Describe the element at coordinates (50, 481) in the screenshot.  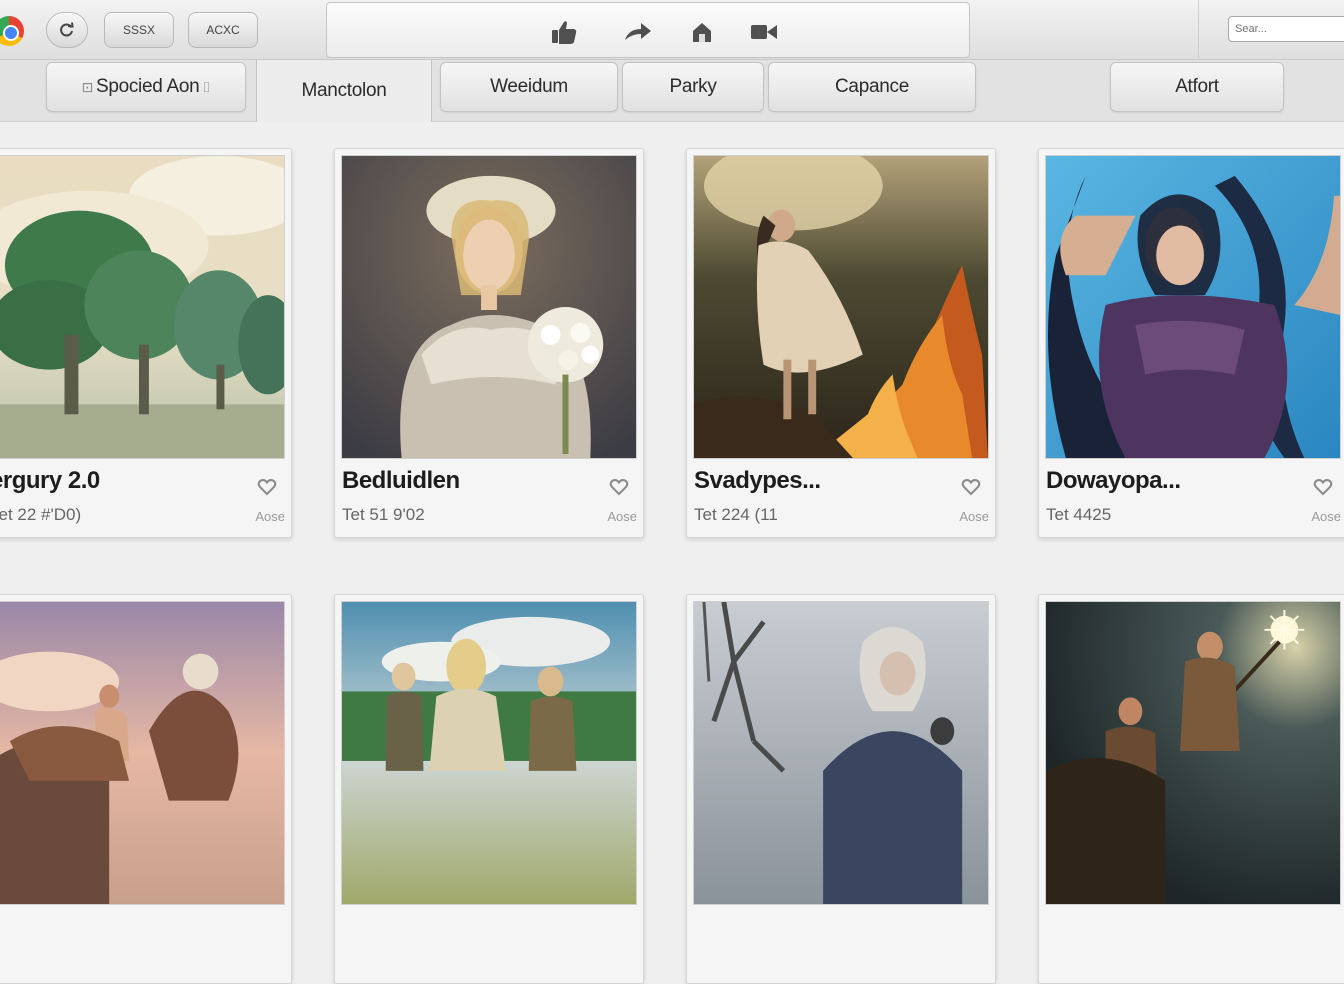
I see `card-title: ergury 2.0` at that location.